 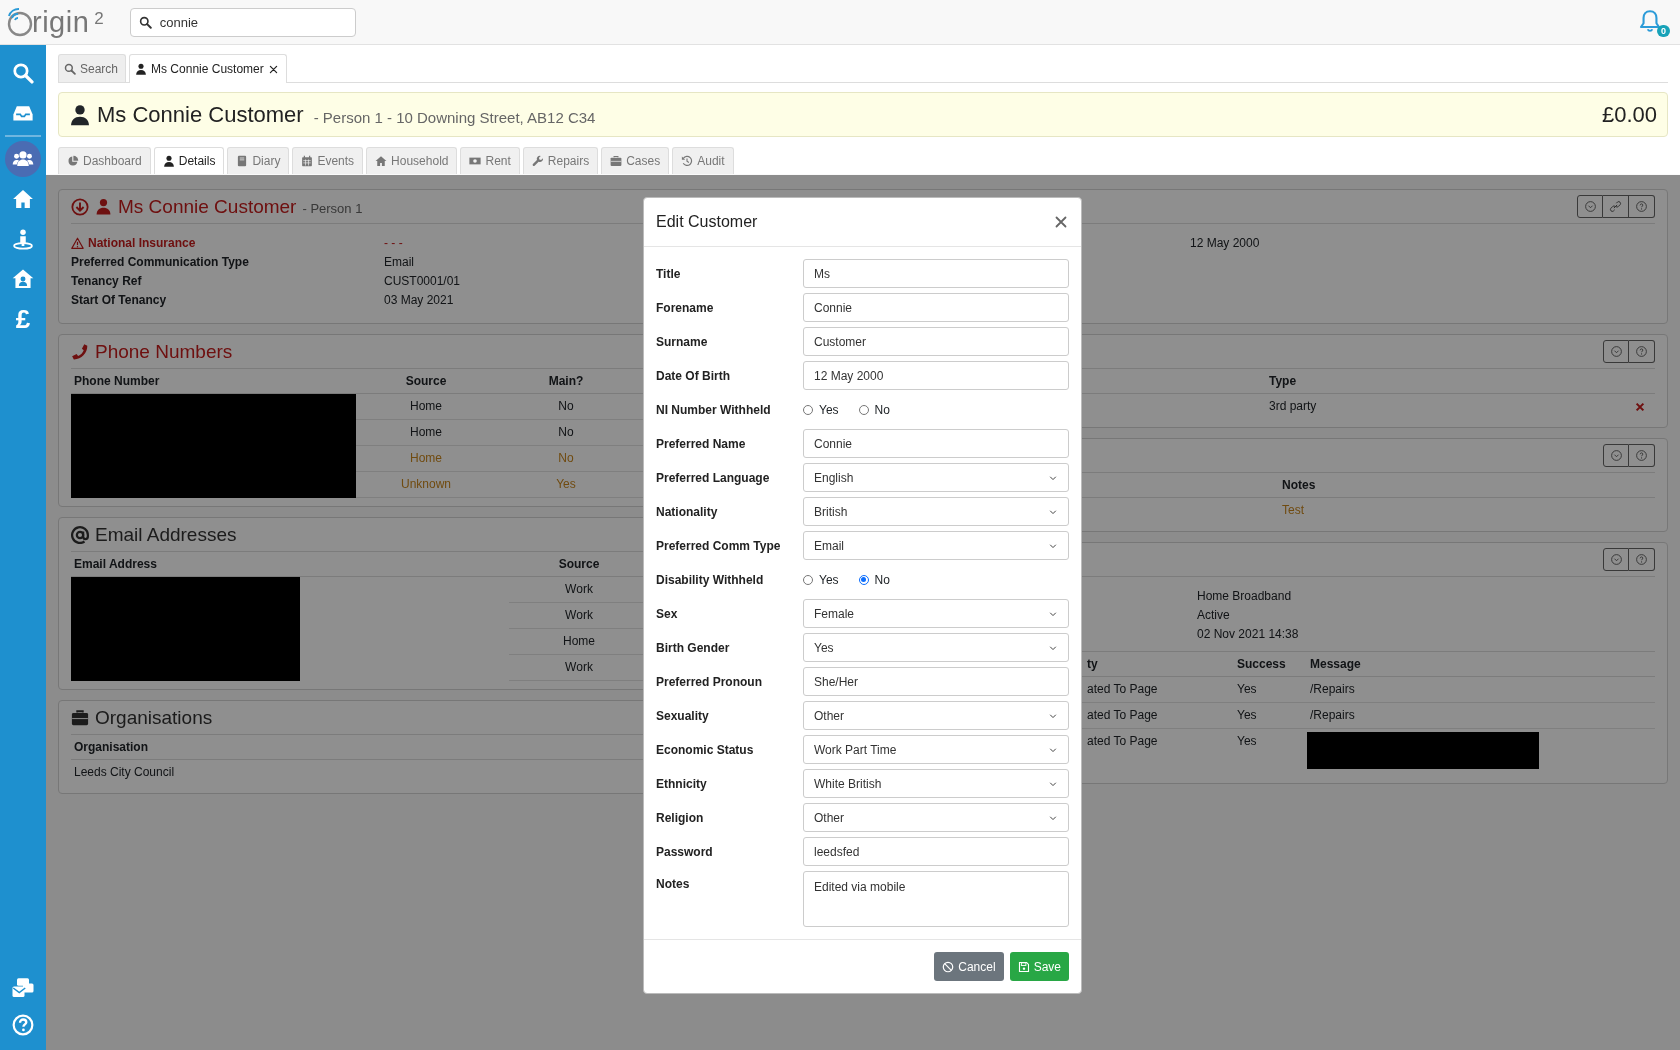 I want to click on field-label: Title, so click(x=669, y=273).